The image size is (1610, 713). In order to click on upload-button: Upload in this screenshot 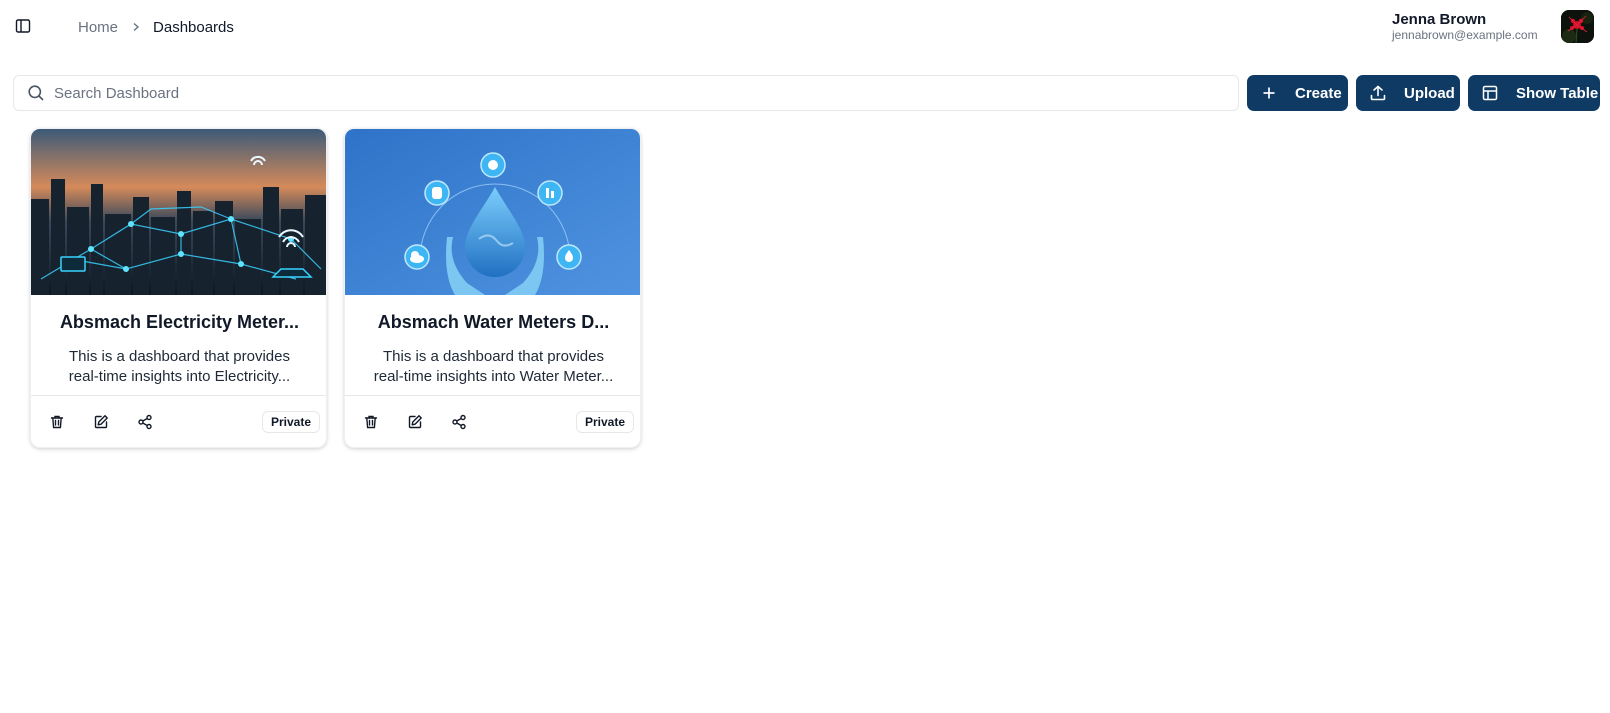, I will do `click(1408, 93)`.